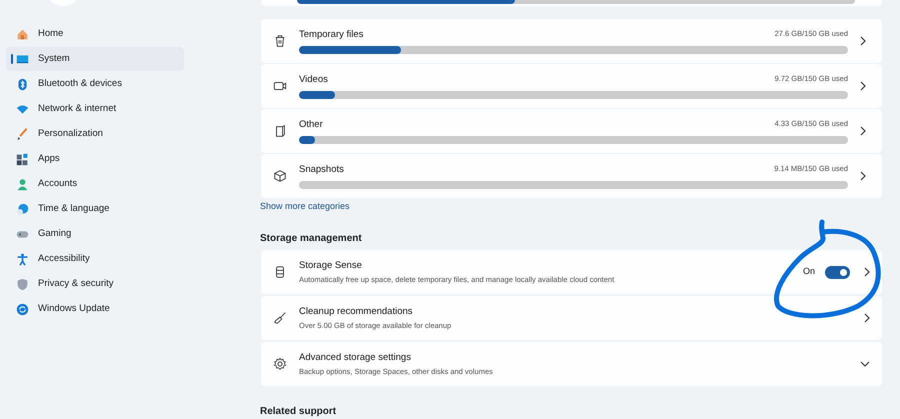 This screenshot has height=419, width=900. I want to click on brush-icon, so click(22, 134).